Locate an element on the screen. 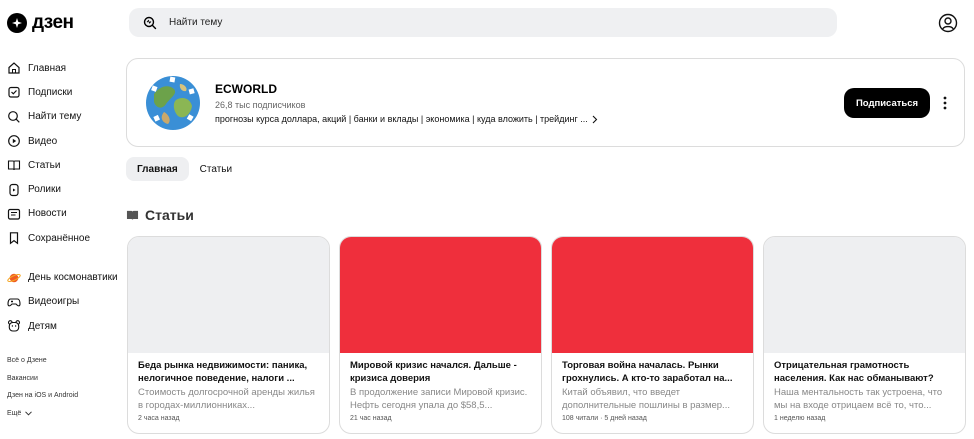  subscribe-button: Подписаться is located at coordinates (887, 103).